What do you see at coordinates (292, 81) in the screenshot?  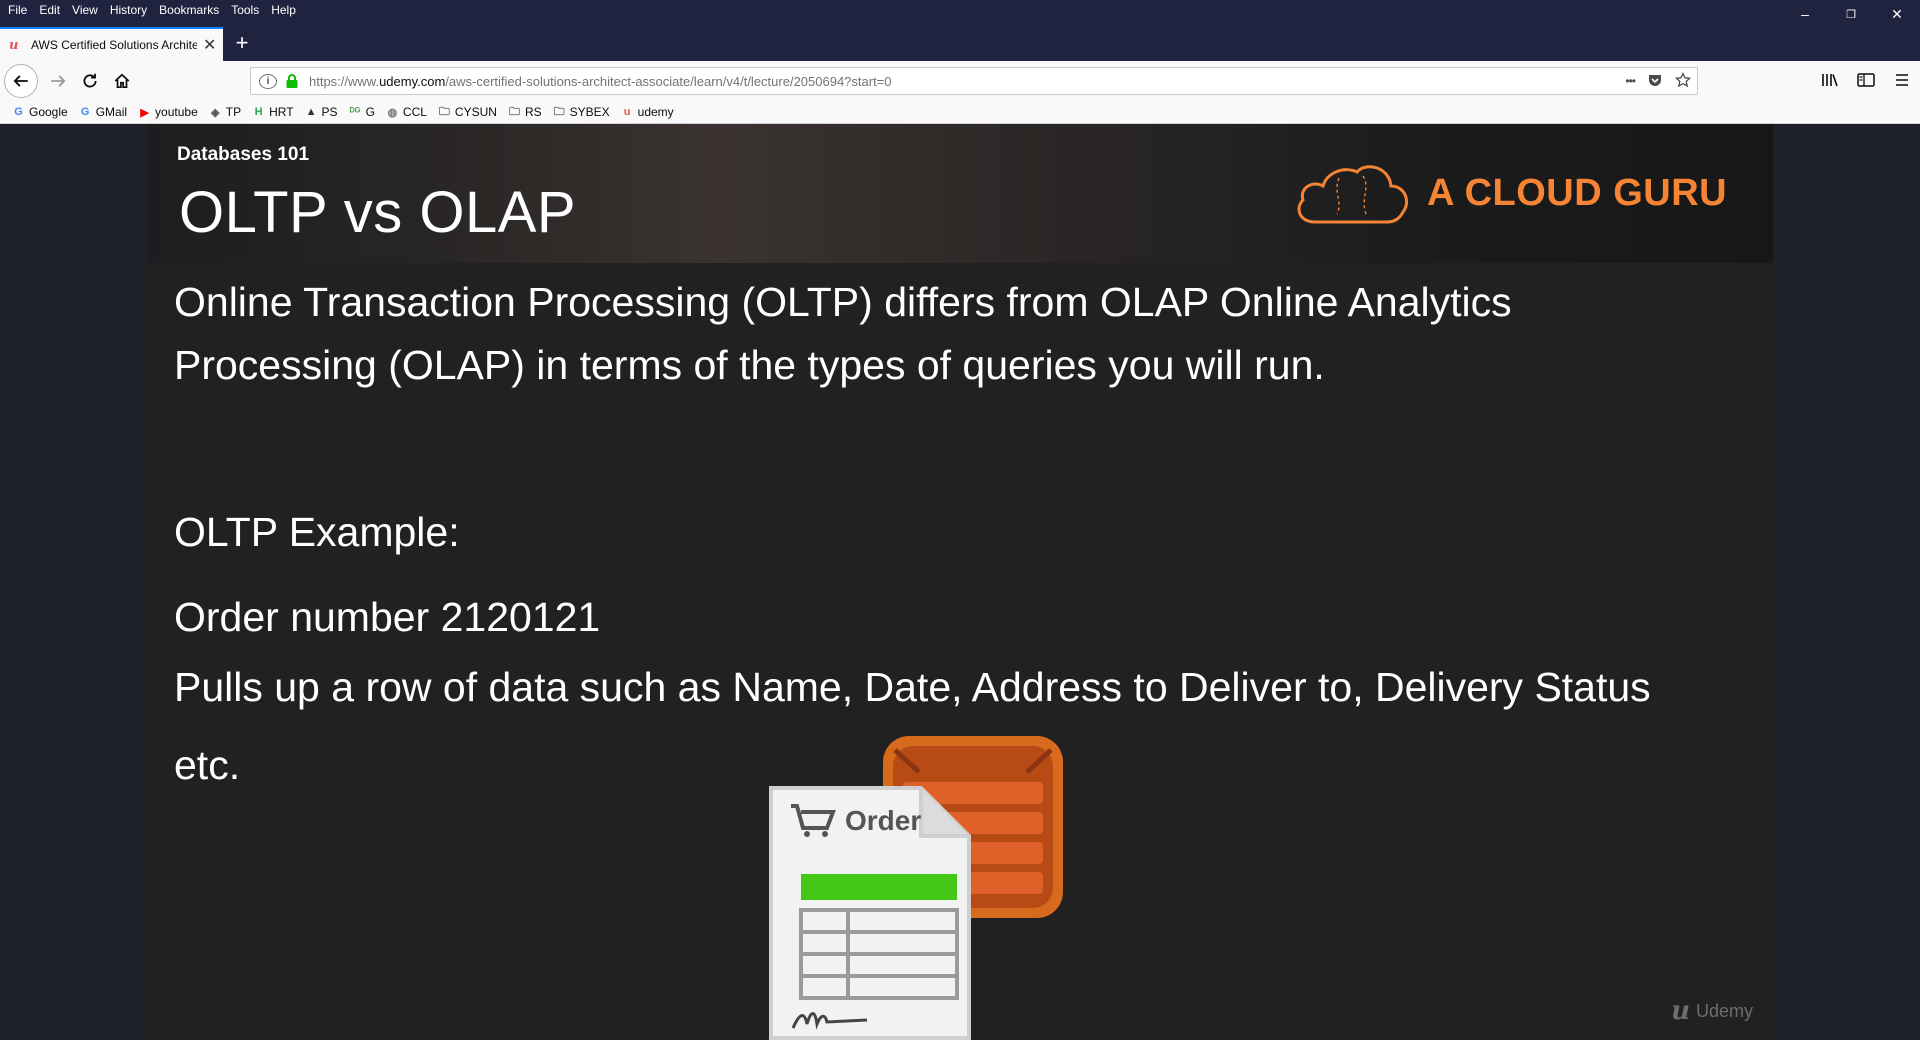 I see `lock-icon` at bounding box center [292, 81].